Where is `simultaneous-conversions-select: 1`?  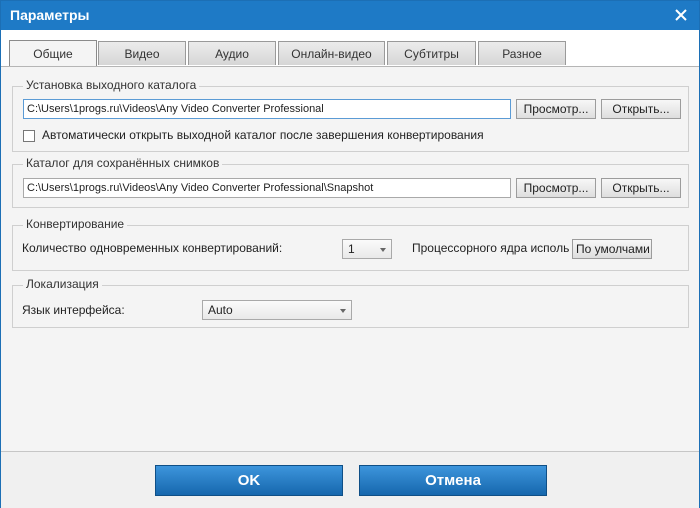
simultaneous-conversions-select: 1 is located at coordinates (367, 249).